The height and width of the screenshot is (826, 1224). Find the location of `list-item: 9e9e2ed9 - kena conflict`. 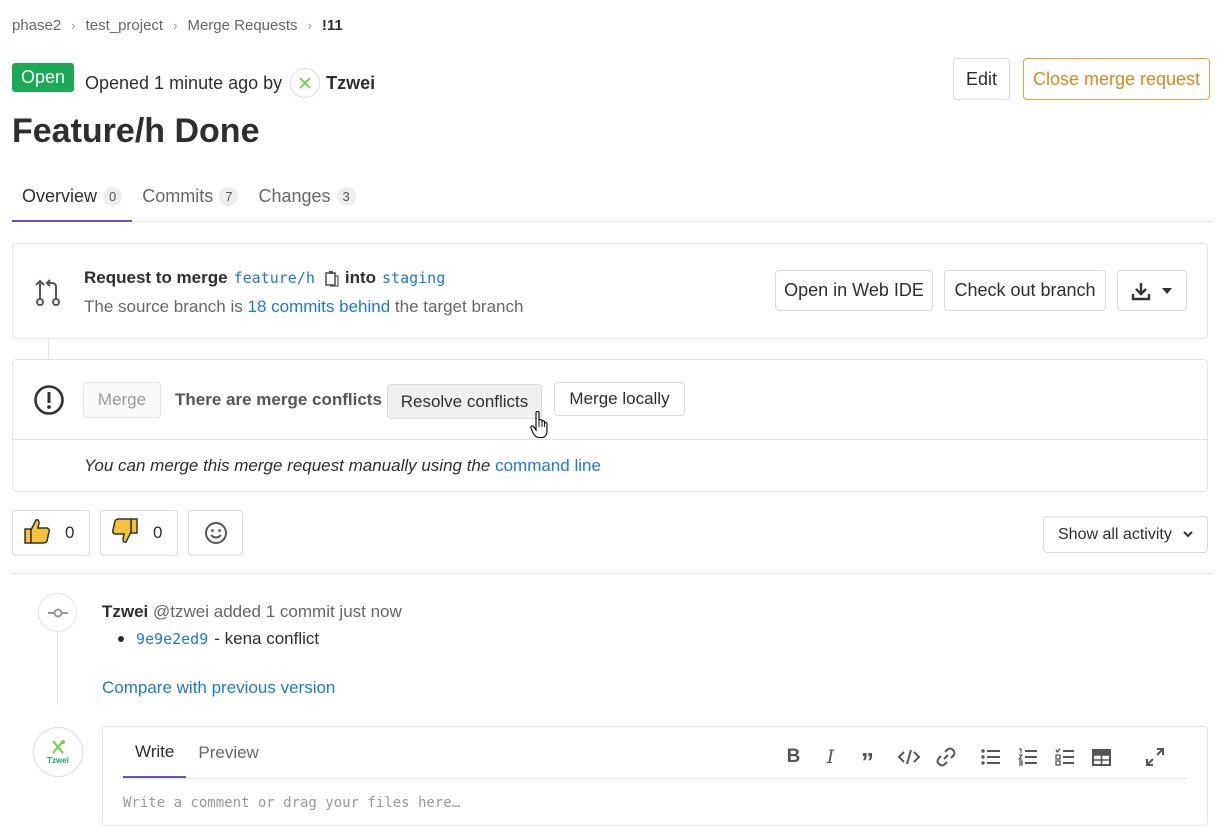

list-item: 9e9e2ed9 - kena conflict is located at coordinates (218, 639).